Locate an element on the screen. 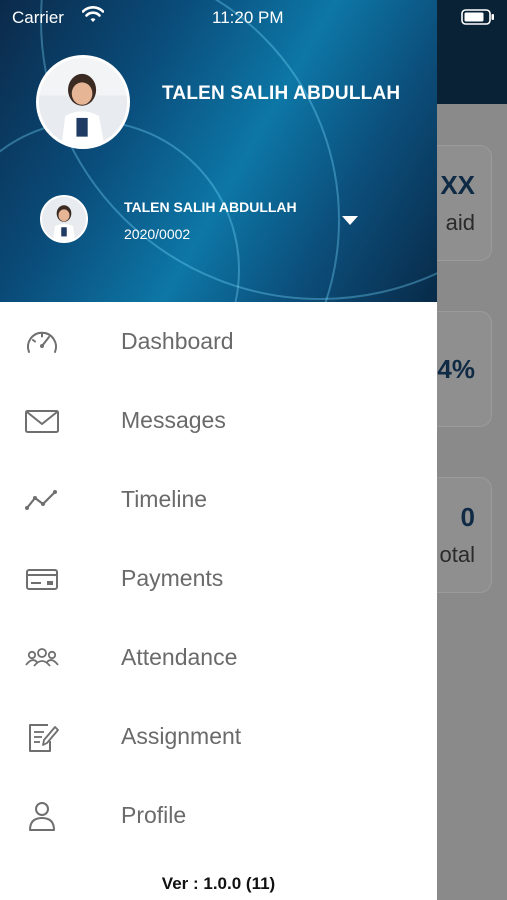 This screenshot has height=900, width=507. app-version: Ver : 1.0.0 (11) is located at coordinates (218, 883).